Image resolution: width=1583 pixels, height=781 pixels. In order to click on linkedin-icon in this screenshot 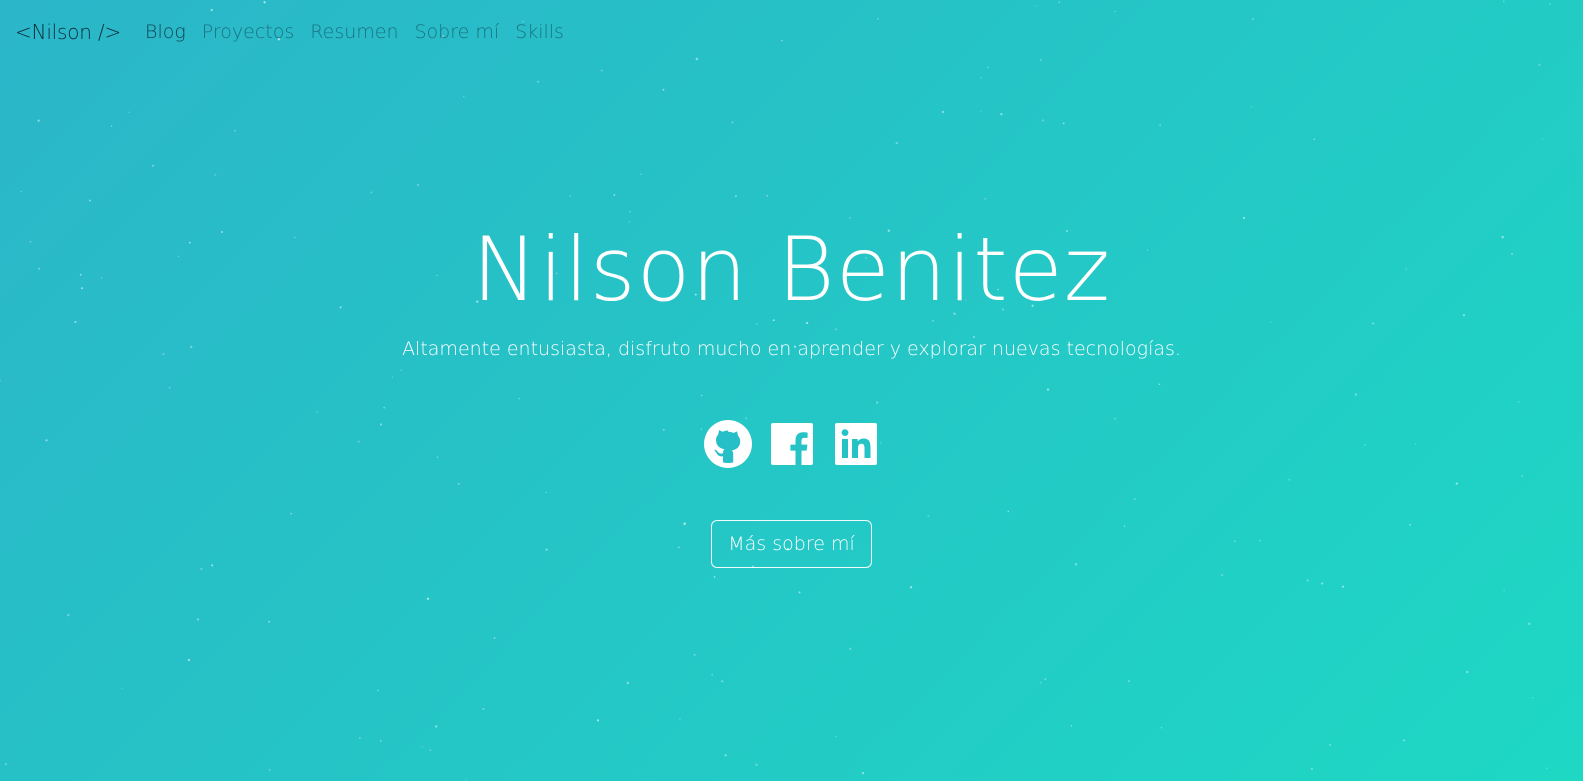, I will do `click(855, 444)`.